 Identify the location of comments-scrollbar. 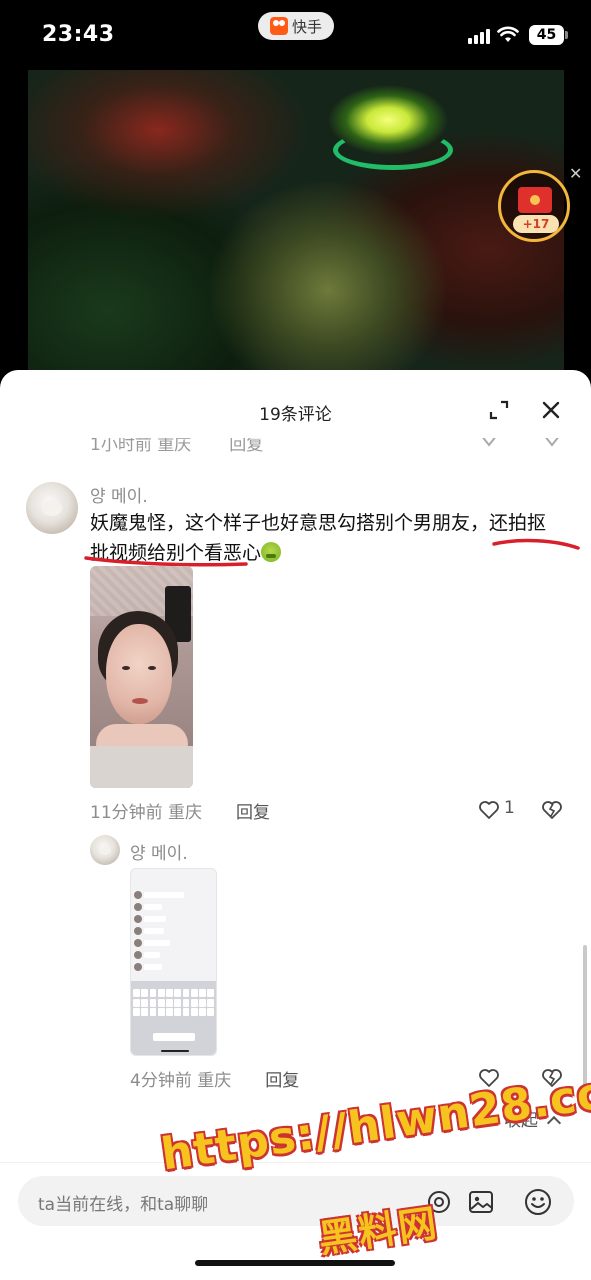
(585, 1027).